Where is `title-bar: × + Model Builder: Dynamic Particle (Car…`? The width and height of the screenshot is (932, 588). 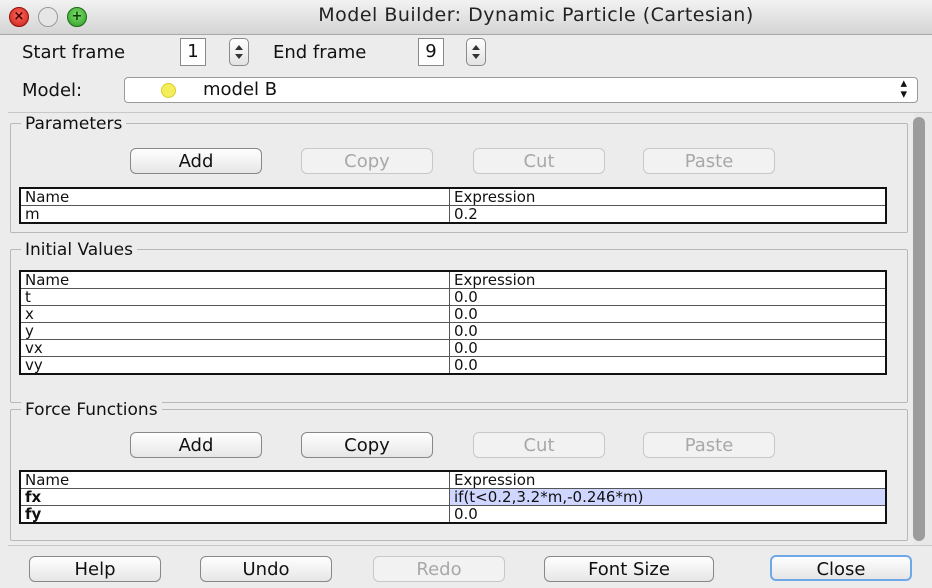 title-bar: × + Model Builder: Dynamic Particle (Car… is located at coordinates (466, 17).